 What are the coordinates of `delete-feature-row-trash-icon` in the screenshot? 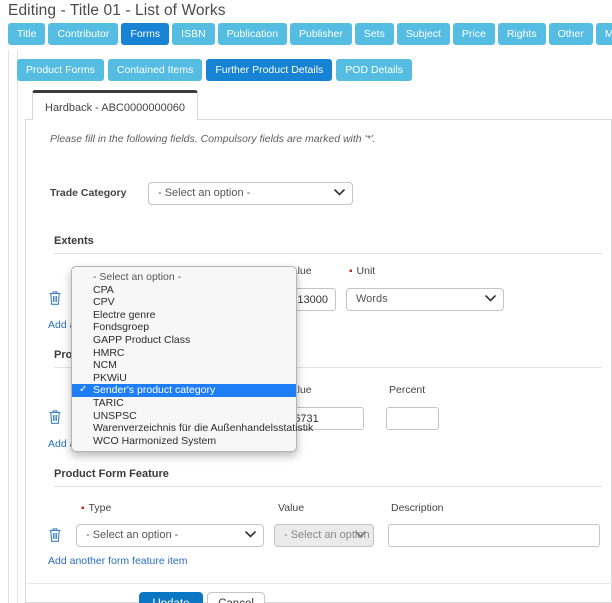 It's located at (55, 535).